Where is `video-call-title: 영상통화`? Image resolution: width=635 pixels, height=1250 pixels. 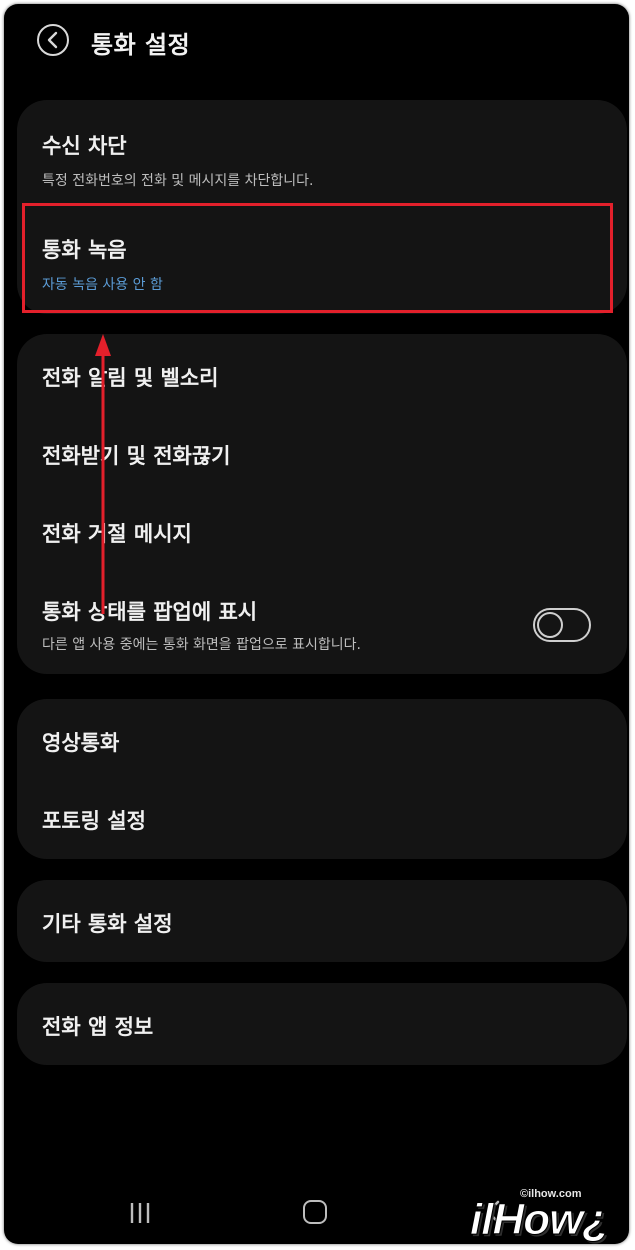 video-call-title: 영상통화 is located at coordinates (81, 743).